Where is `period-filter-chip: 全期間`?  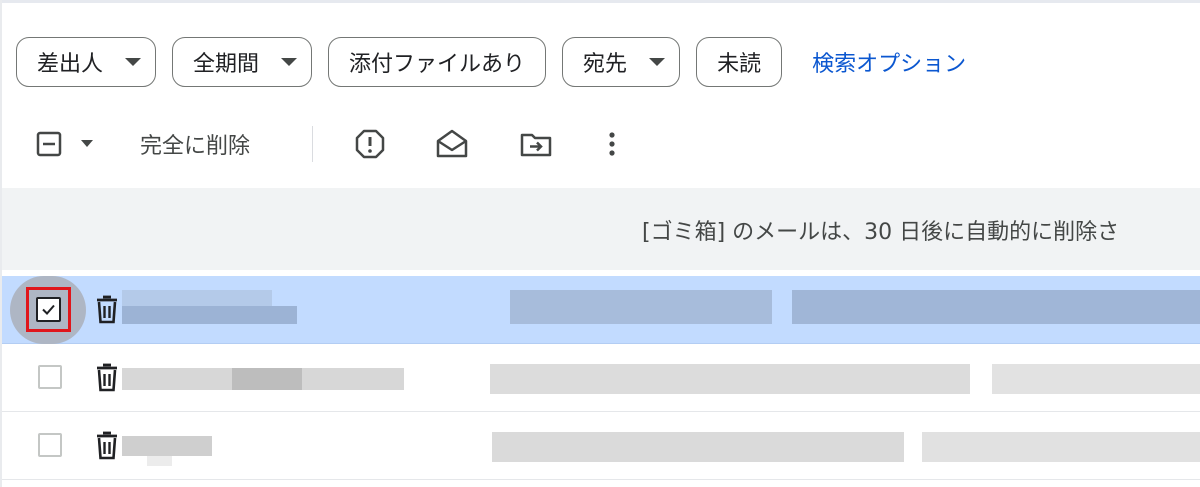
period-filter-chip: 全期間 is located at coordinates (242, 62).